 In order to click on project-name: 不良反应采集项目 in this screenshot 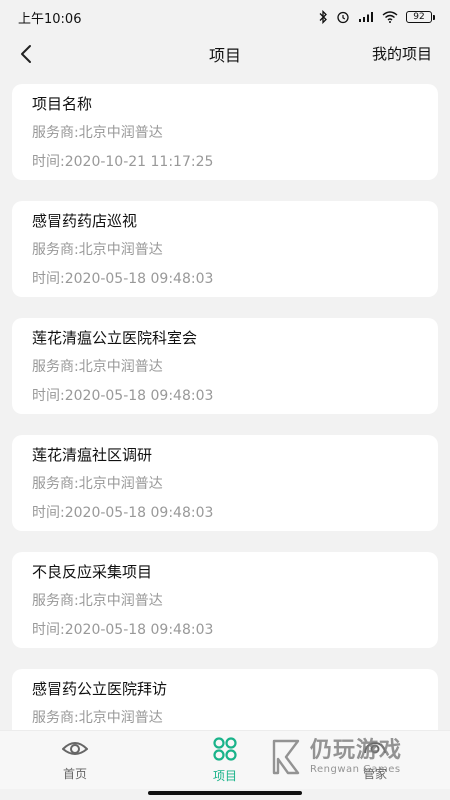, I will do `click(92, 572)`.